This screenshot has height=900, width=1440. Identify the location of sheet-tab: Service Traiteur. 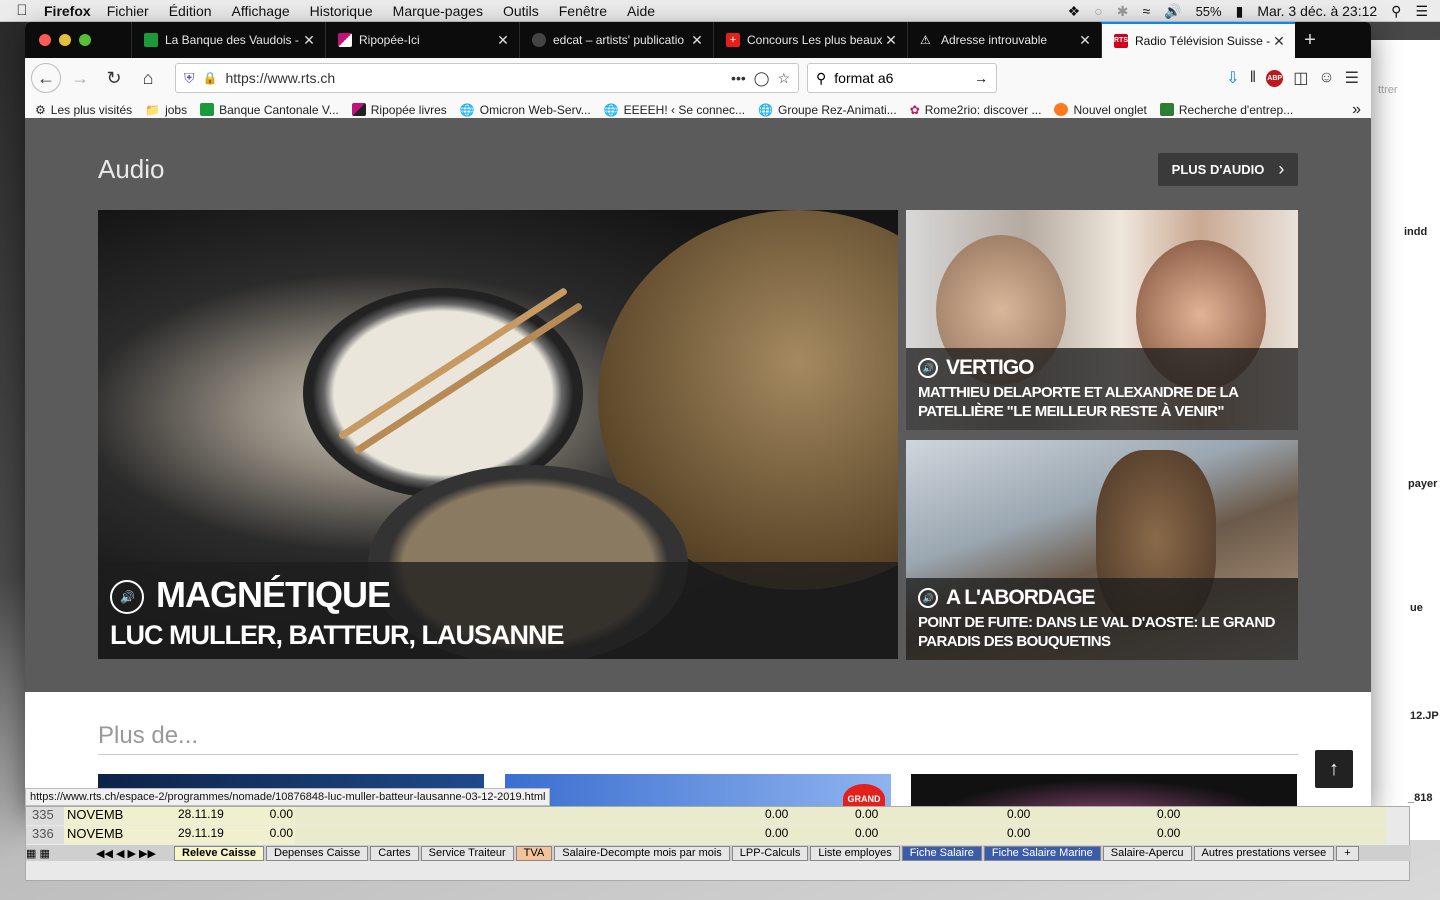
(467, 853).